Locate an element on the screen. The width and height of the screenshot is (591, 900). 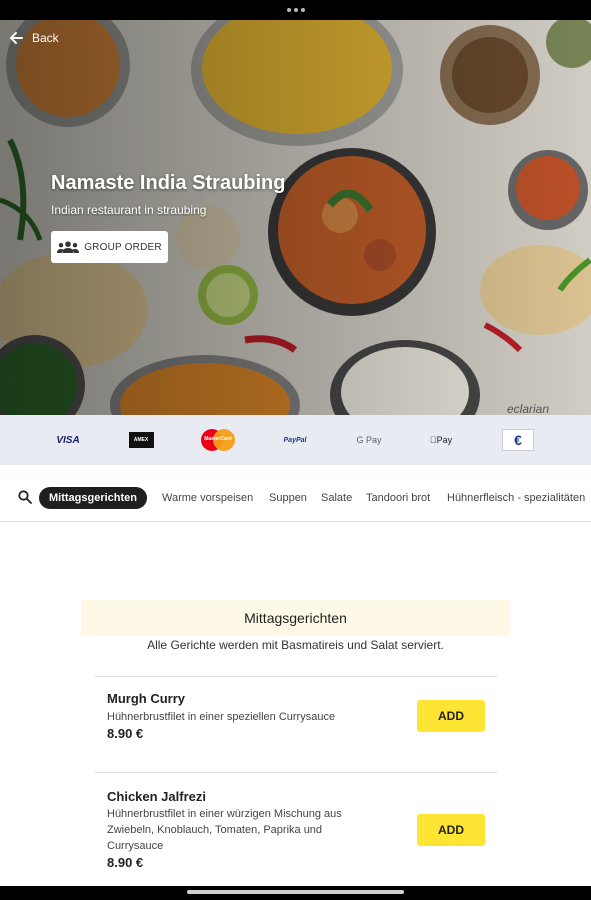
home-gesture-handle is located at coordinates (295, 892).